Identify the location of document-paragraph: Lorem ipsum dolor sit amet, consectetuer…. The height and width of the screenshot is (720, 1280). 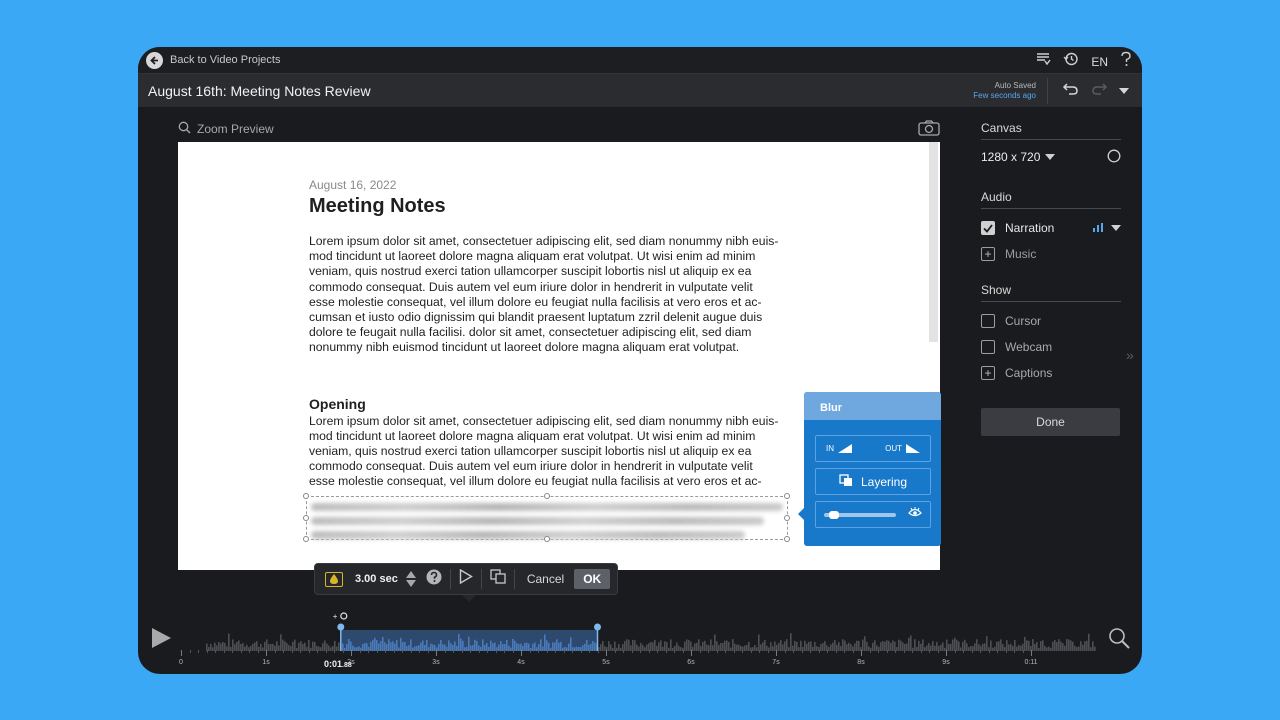
(559, 295).